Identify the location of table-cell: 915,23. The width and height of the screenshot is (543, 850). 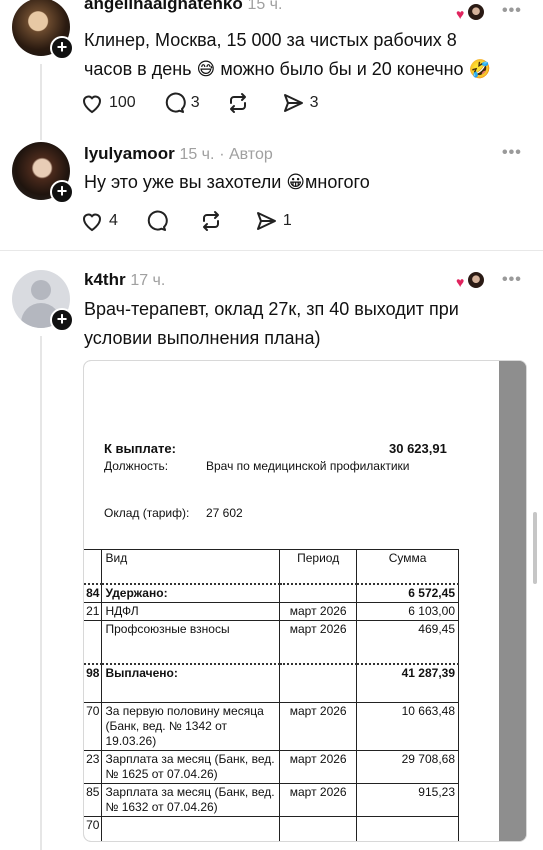
(407, 799).